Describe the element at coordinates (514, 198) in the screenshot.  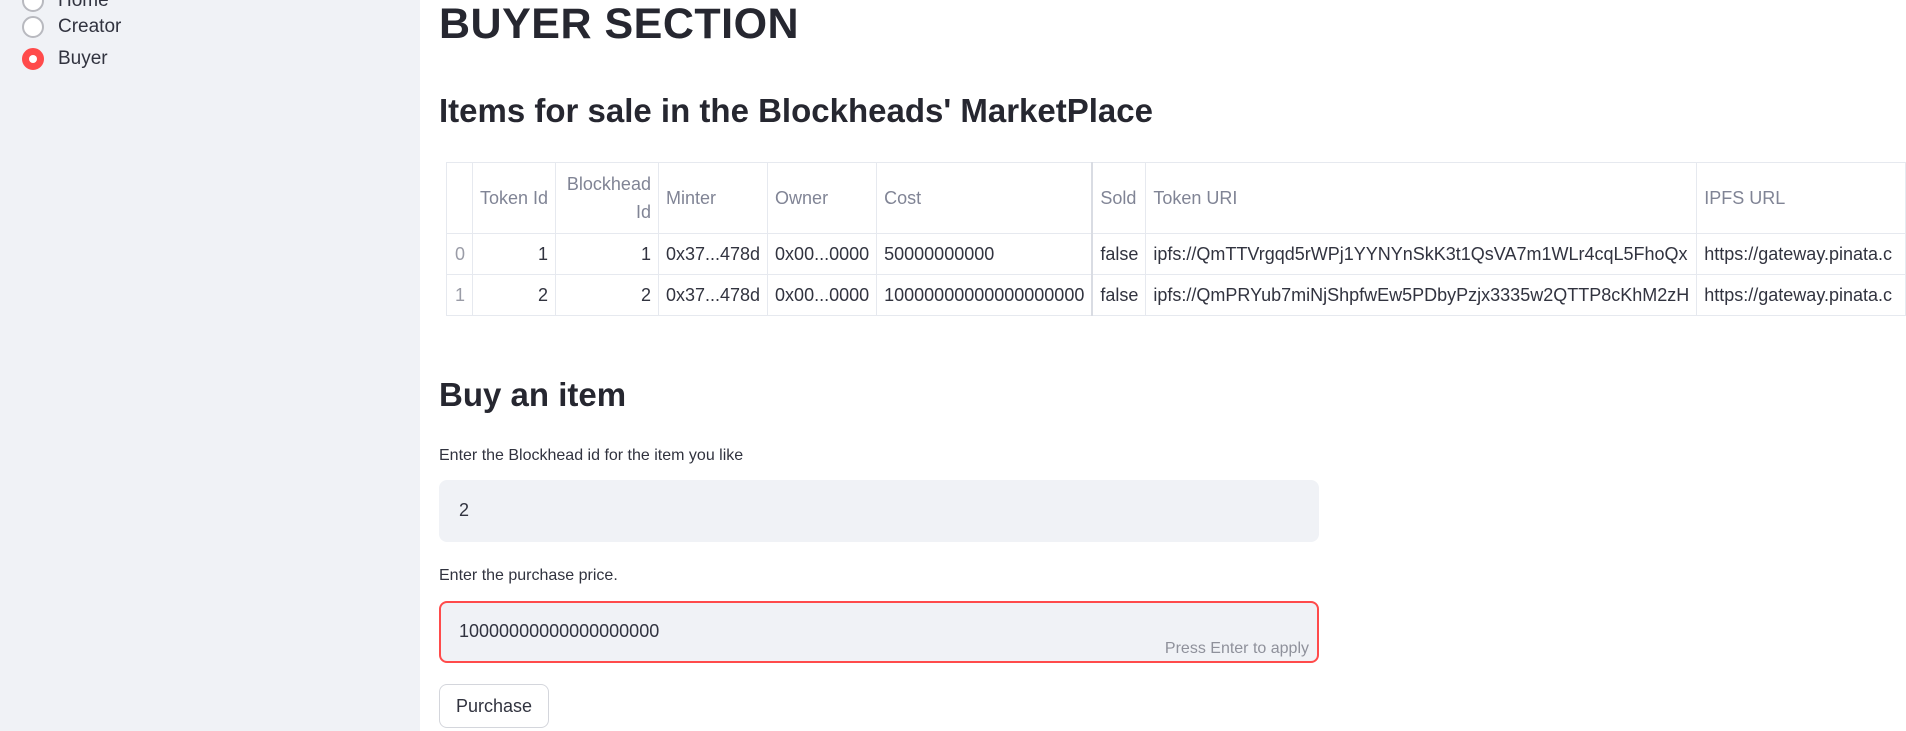
I see `table-header-token-id: Token Id` at that location.